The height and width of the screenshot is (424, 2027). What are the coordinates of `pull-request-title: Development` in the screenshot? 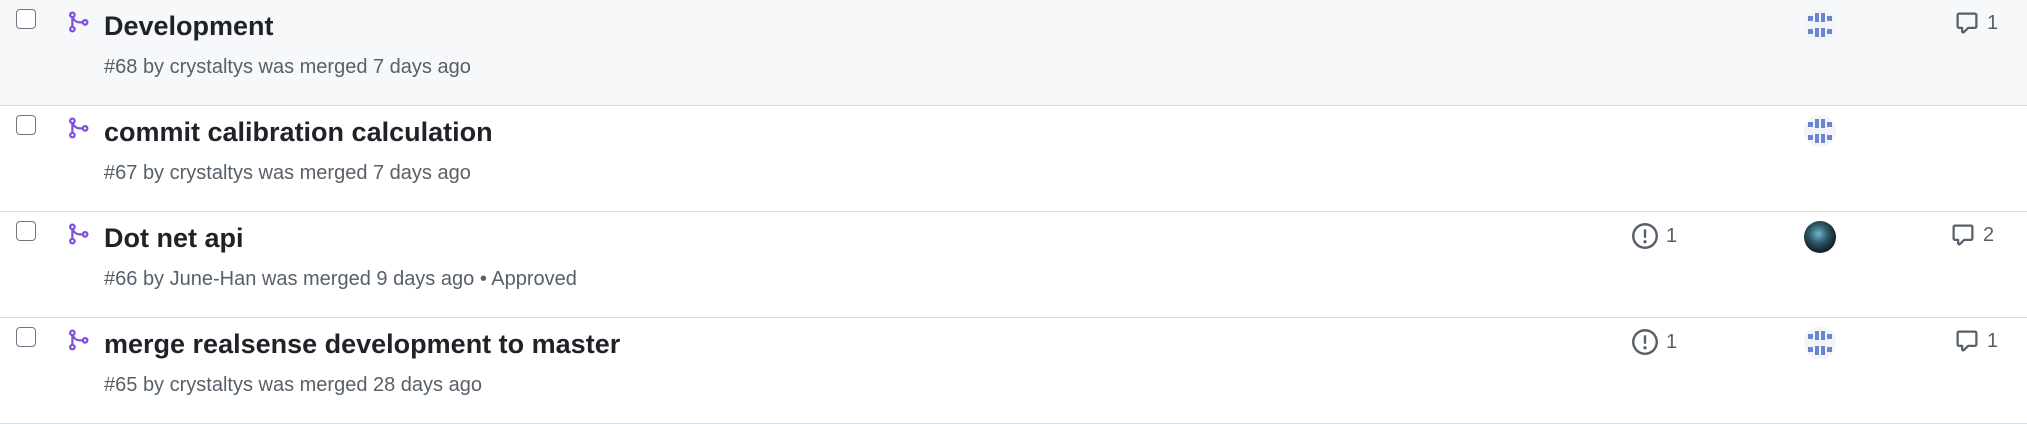 It's located at (189, 26).